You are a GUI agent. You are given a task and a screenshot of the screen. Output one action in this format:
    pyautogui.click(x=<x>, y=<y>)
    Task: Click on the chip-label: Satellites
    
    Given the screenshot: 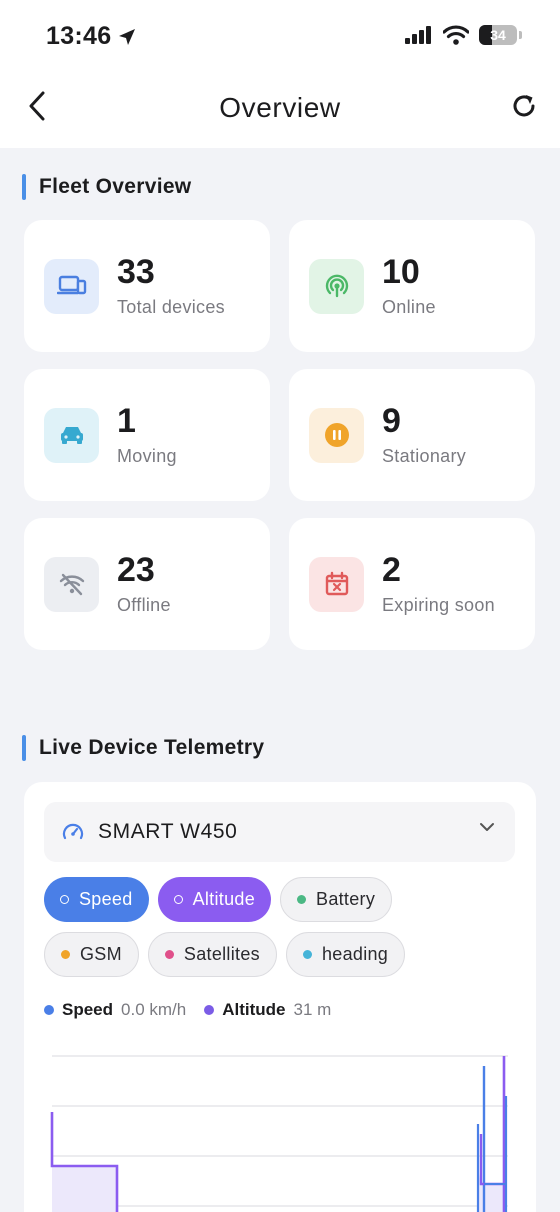 What is the action you would take?
    pyautogui.click(x=221, y=954)
    